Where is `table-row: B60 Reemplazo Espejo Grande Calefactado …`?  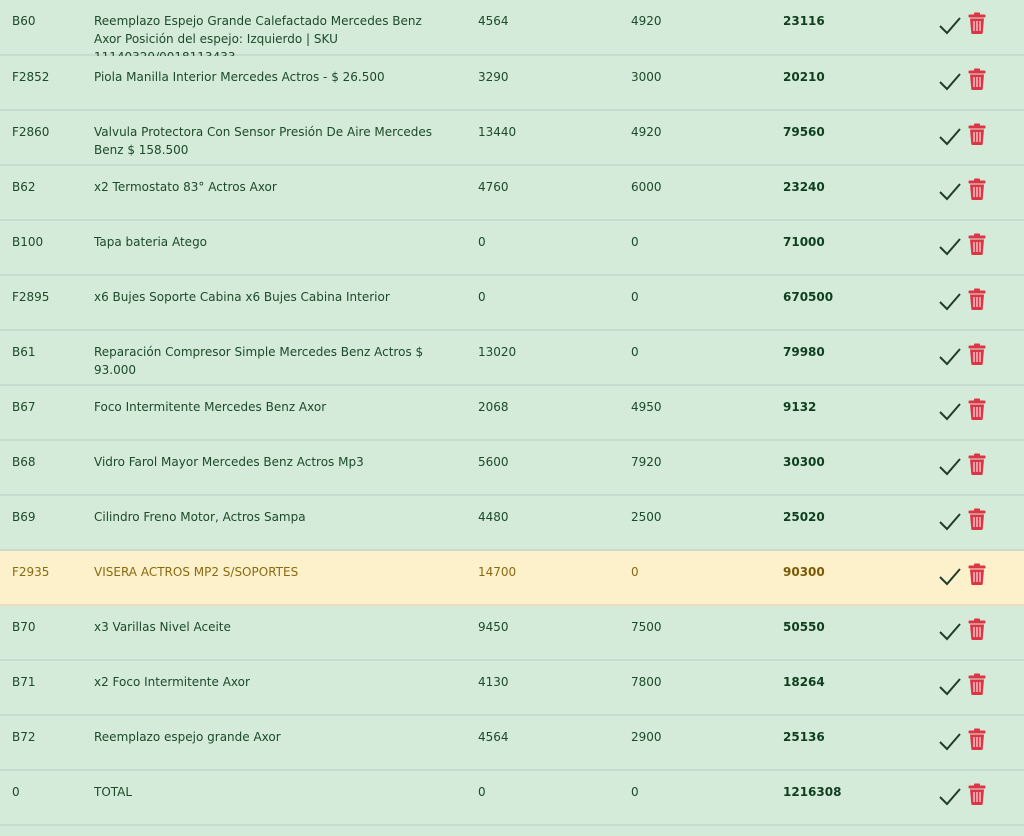
table-row: B60 Reemplazo Espejo Grande Calefactado … is located at coordinates (512, 32).